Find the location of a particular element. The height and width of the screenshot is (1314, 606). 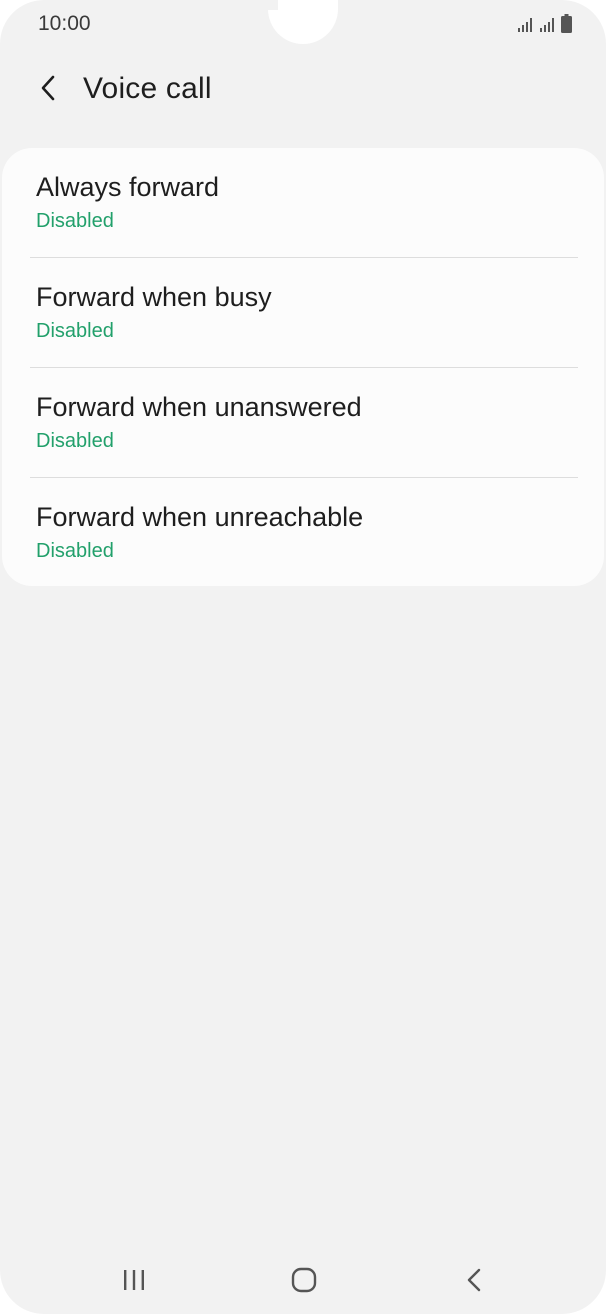

home-button is located at coordinates (304, 1280).